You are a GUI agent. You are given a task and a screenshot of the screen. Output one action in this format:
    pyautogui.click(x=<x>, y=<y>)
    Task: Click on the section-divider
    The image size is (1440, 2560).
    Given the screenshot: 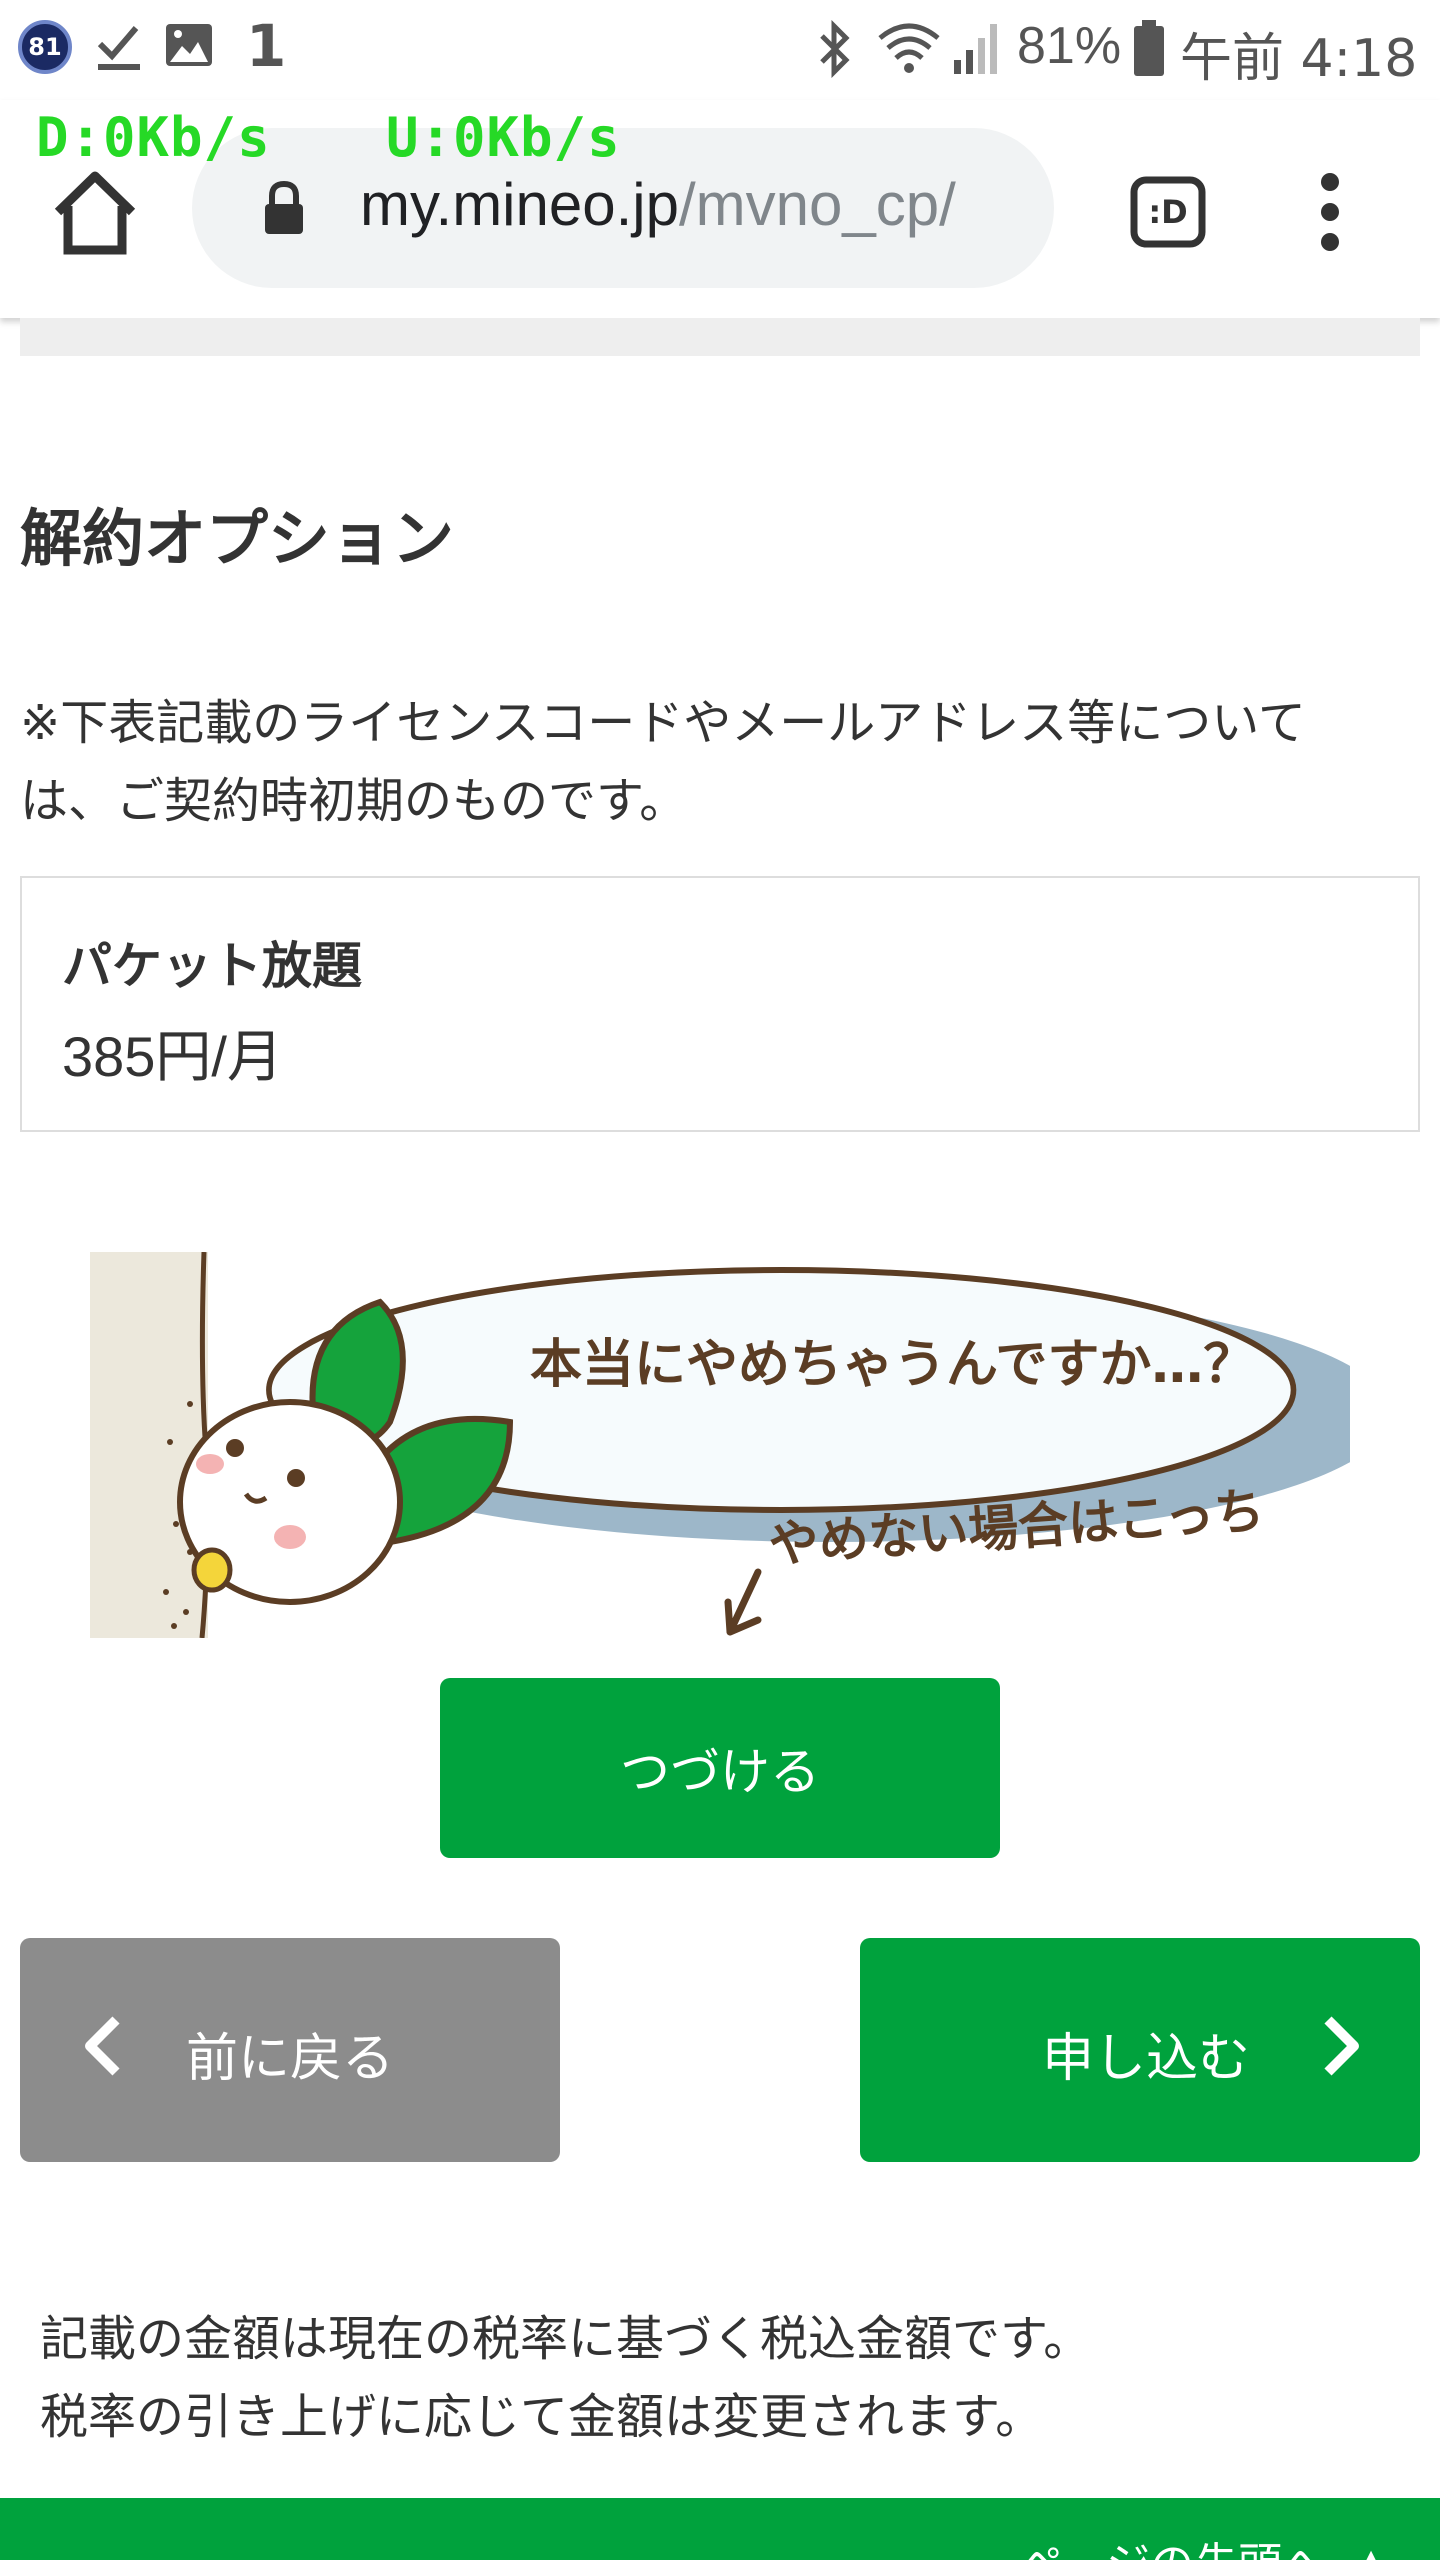 What is the action you would take?
    pyautogui.click(x=720, y=337)
    